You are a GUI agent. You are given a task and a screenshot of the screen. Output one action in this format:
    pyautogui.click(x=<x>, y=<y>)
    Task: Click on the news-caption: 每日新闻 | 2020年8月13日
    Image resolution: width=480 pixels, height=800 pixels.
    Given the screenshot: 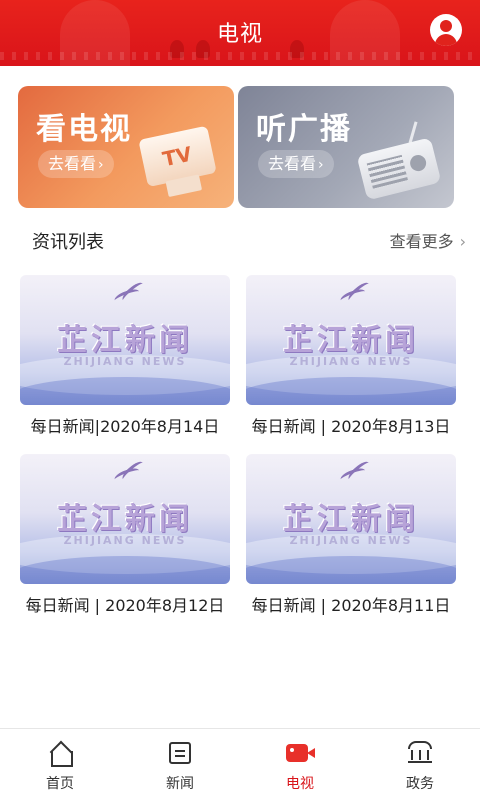 What is the action you would take?
    pyautogui.click(x=351, y=425)
    